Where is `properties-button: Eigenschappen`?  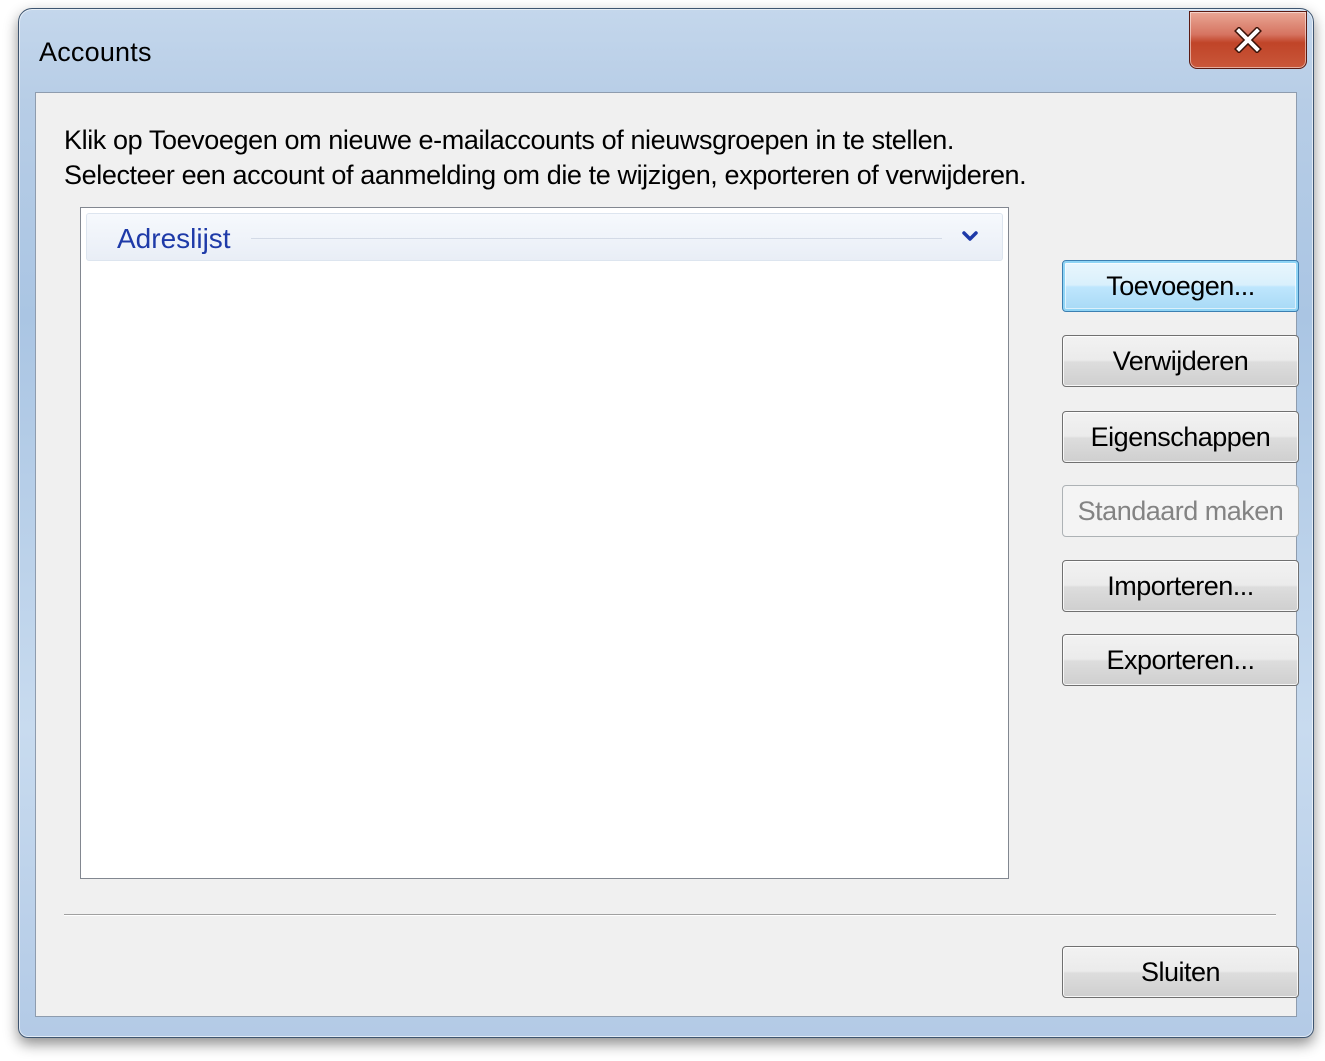 properties-button: Eigenschappen is located at coordinates (1180, 437).